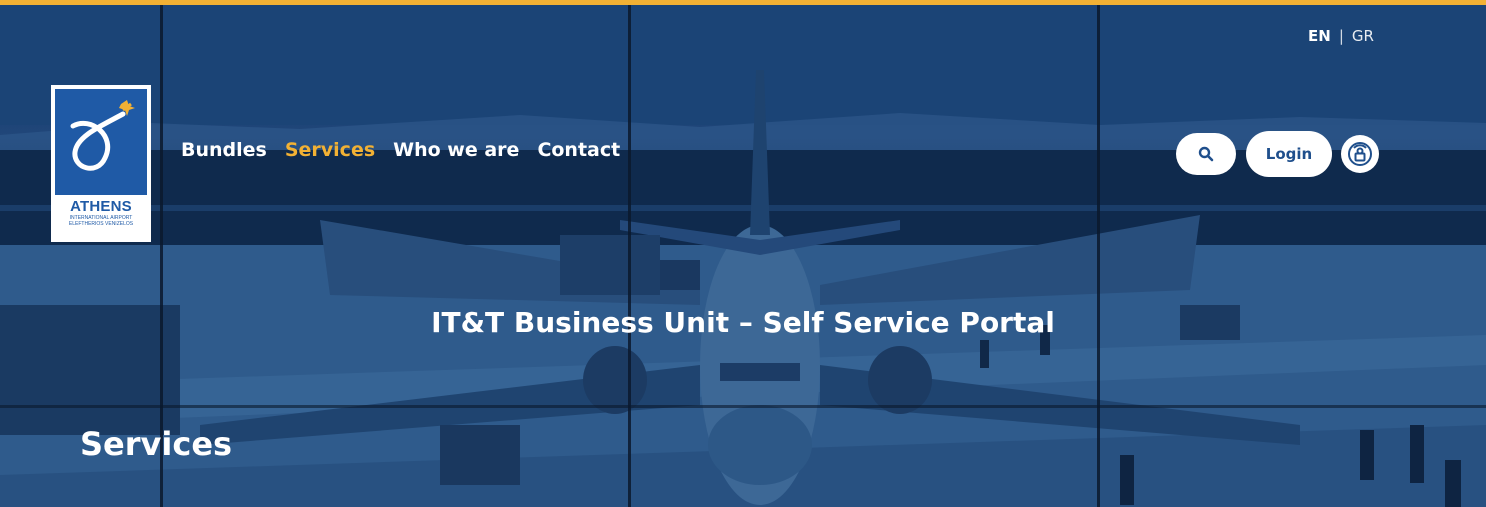 The height and width of the screenshot is (507, 1486). I want to click on language-en: EN, so click(1319, 36).